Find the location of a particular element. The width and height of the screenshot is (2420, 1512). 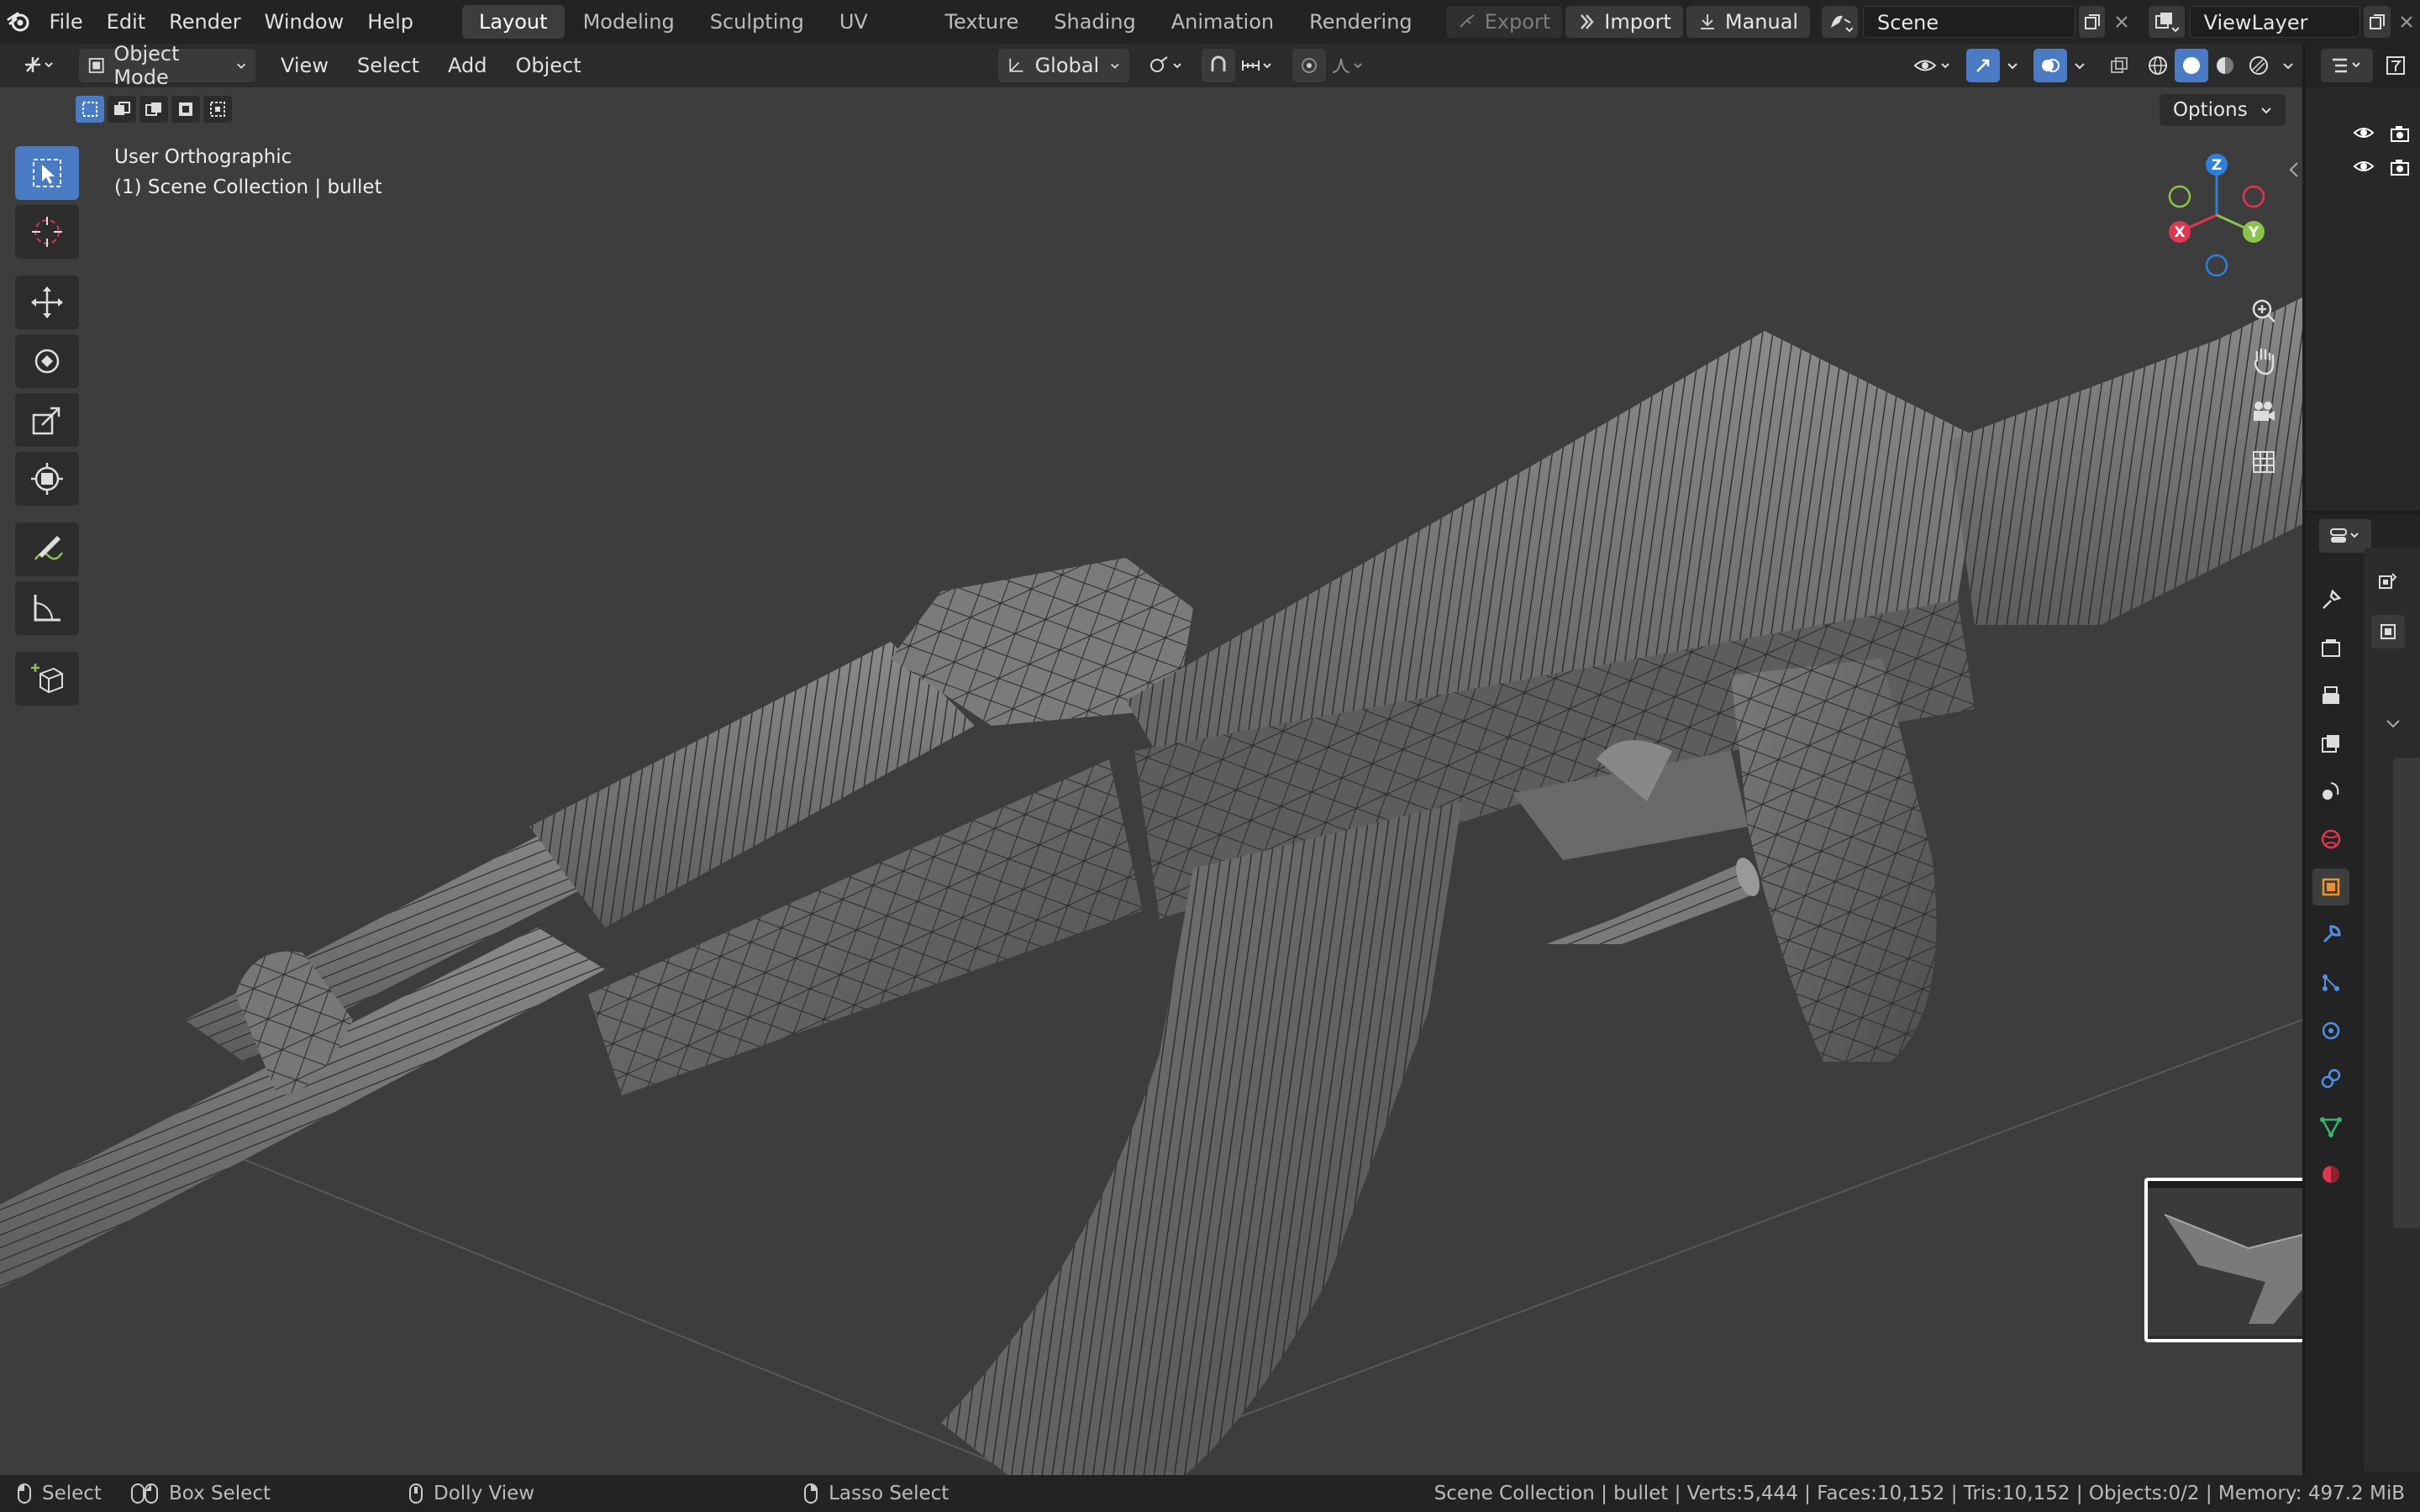

solid-shading-icon is located at coordinates (2191, 65).